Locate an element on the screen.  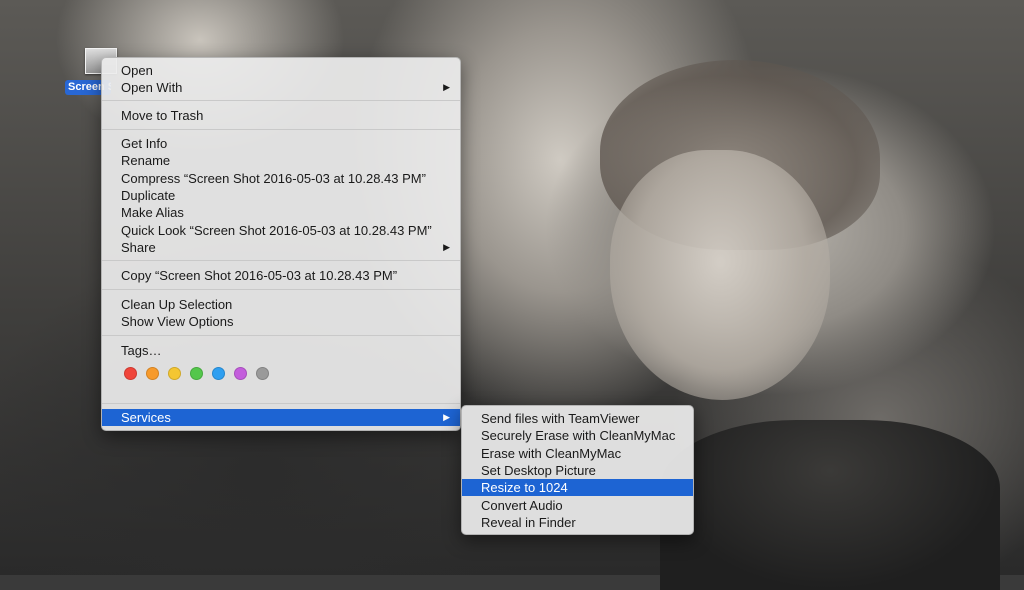
menu-item-services-label: Services is located at coordinates (146, 417).